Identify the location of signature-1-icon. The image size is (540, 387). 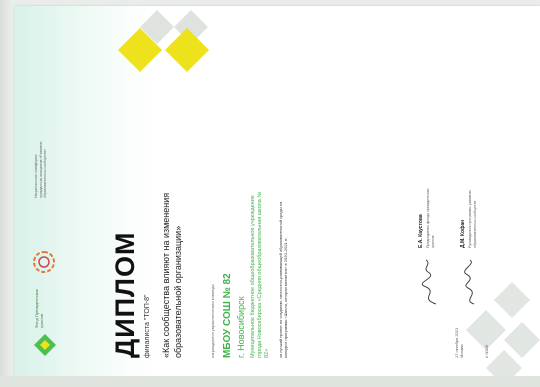
(429, 282).